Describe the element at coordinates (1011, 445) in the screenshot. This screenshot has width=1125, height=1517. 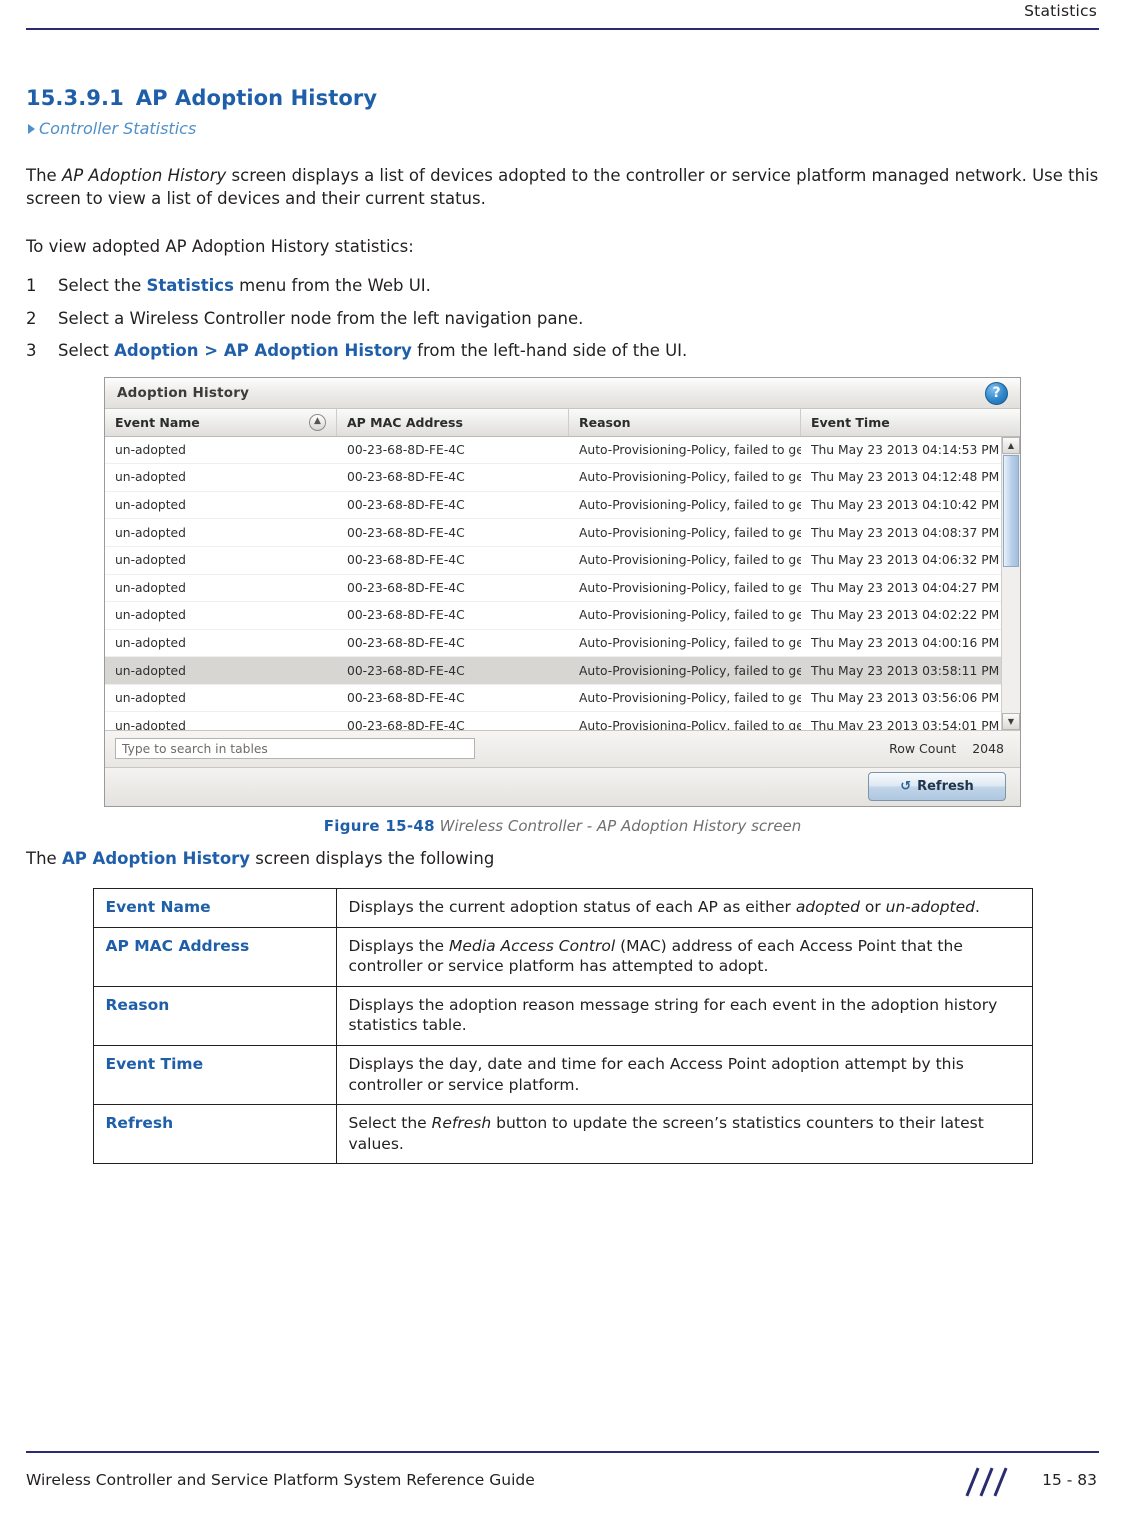
I see `scroll-up-icon: ▲` at that location.